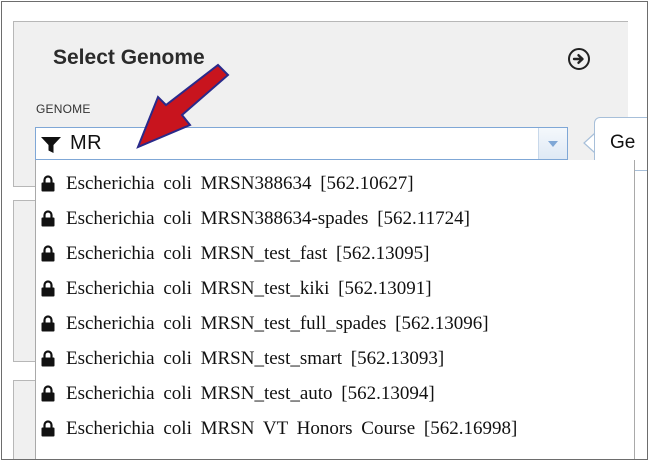 This screenshot has height=461, width=649. What do you see at coordinates (240, 183) in the screenshot?
I see `genome-option-label: Escherichia coli MRSN388634 [562.10627]` at bounding box center [240, 183].